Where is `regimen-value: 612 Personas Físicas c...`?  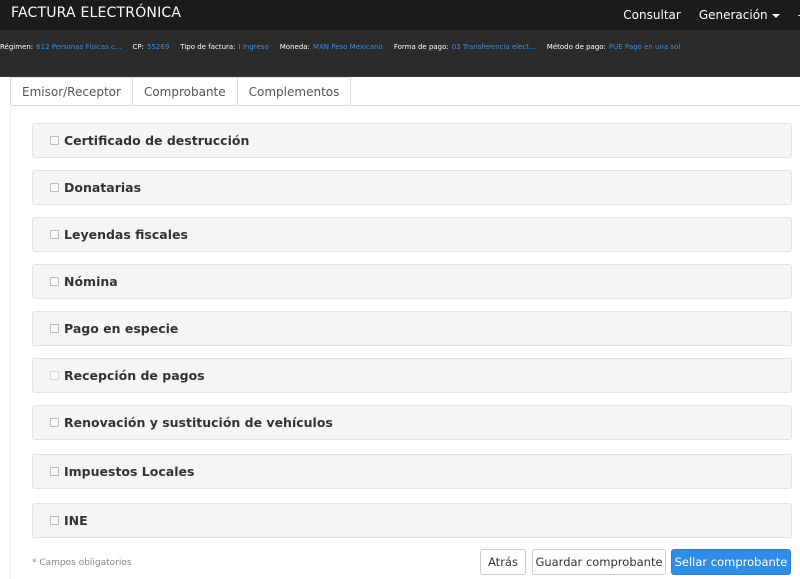 regimen-value: 612 Personas Físicas c... is located at coordinates (79, 47).